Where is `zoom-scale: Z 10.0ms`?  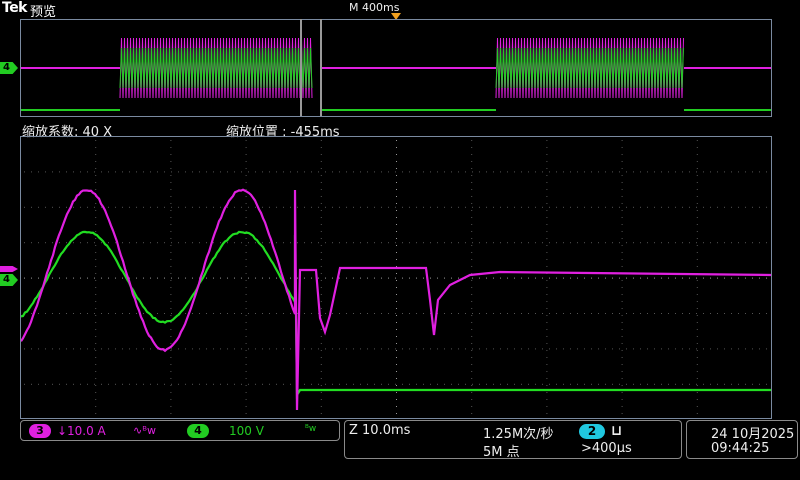
zoom-scale: Z 10.0ms is located at coordinates (379, 430).